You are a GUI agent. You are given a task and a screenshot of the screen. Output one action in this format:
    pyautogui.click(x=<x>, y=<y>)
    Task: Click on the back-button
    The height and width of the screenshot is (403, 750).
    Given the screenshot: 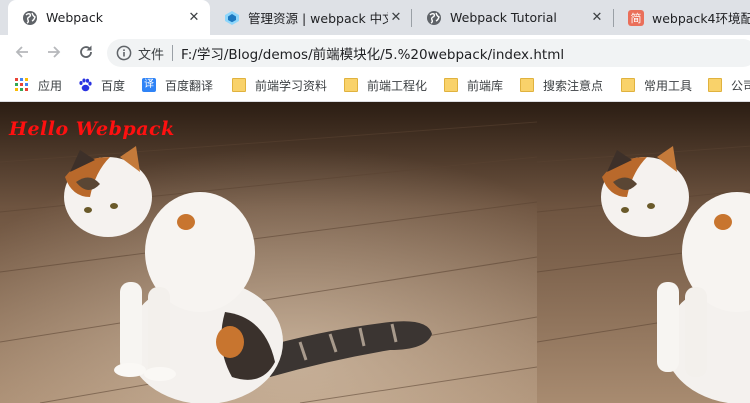 What is the action you would take?
    pyautogui.click(x=22, y=52)
    